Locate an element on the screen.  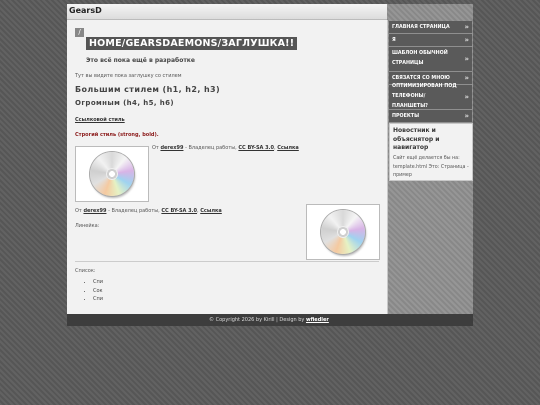
menu-item-template-page: ШАБЛОН ОБЫЧНОЙ СТРАНИЦЫ » is located at coordinates (430, 59).